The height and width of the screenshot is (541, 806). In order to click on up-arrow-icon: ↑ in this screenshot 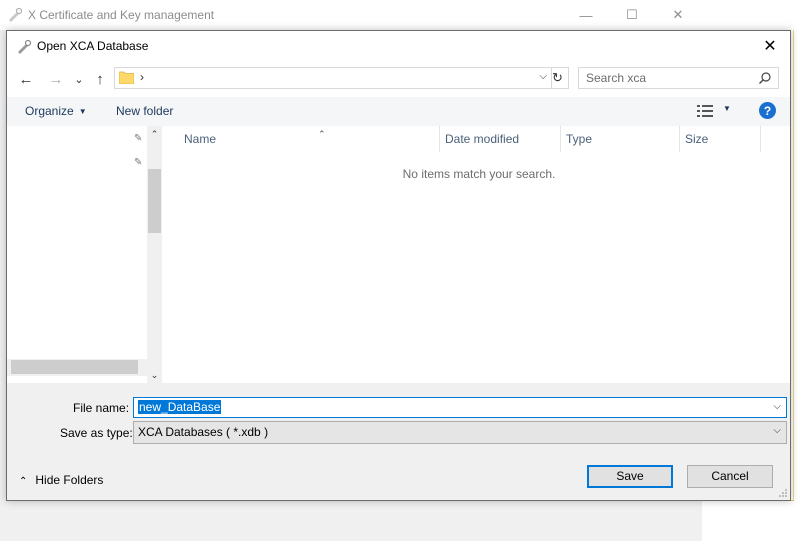, I will do `click(100, 79)`.